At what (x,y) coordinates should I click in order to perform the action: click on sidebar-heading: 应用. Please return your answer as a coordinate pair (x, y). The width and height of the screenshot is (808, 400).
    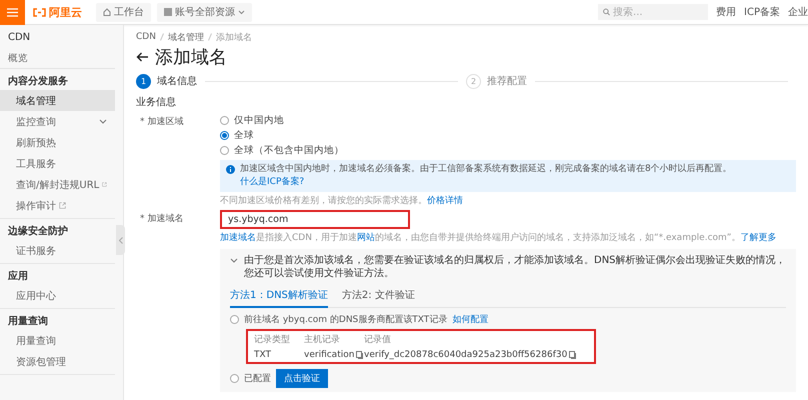
    Looking at the image, I should click on (18, 276).